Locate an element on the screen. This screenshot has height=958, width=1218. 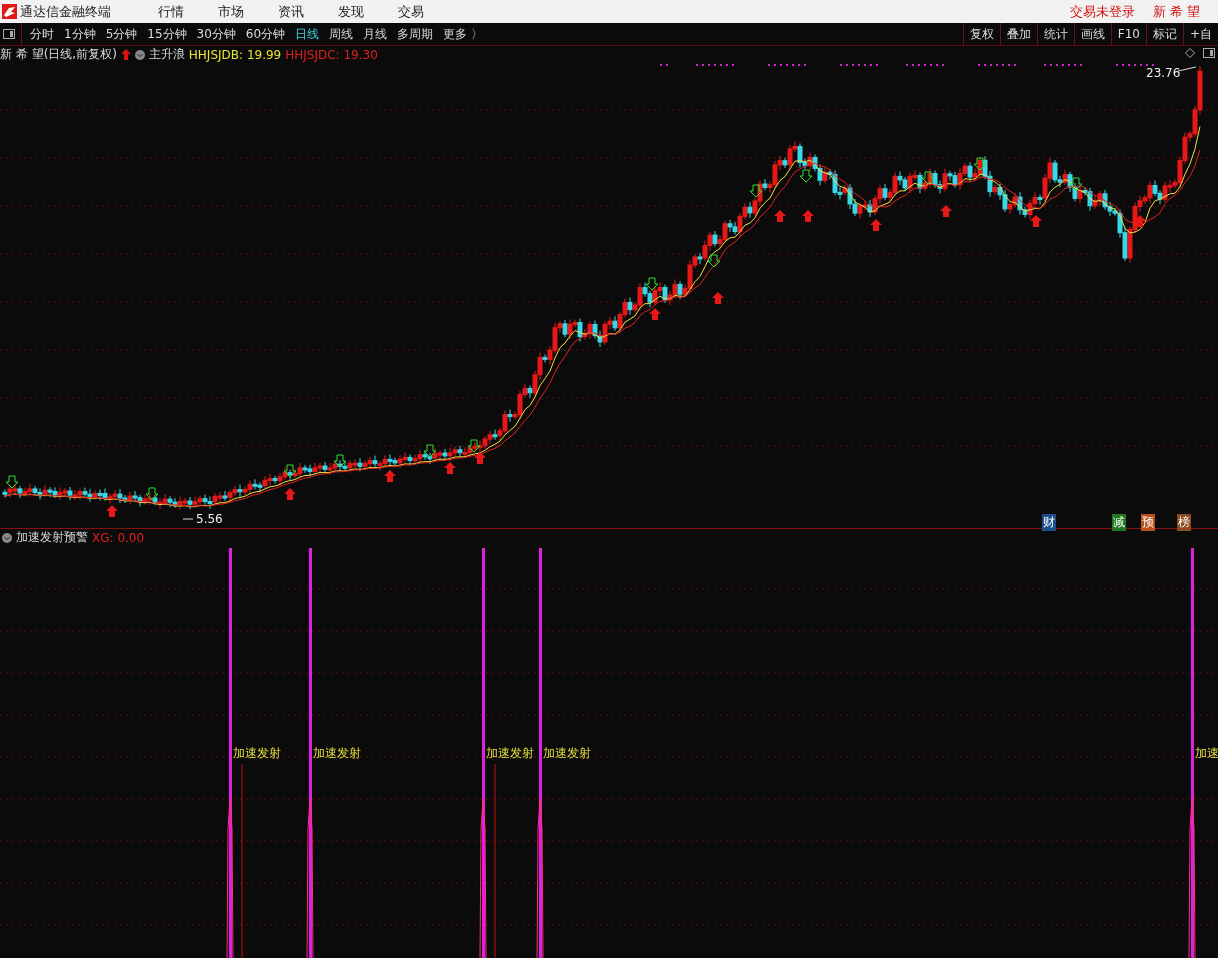
toolbar-button: +自 is located at coordinates (1200, 34).